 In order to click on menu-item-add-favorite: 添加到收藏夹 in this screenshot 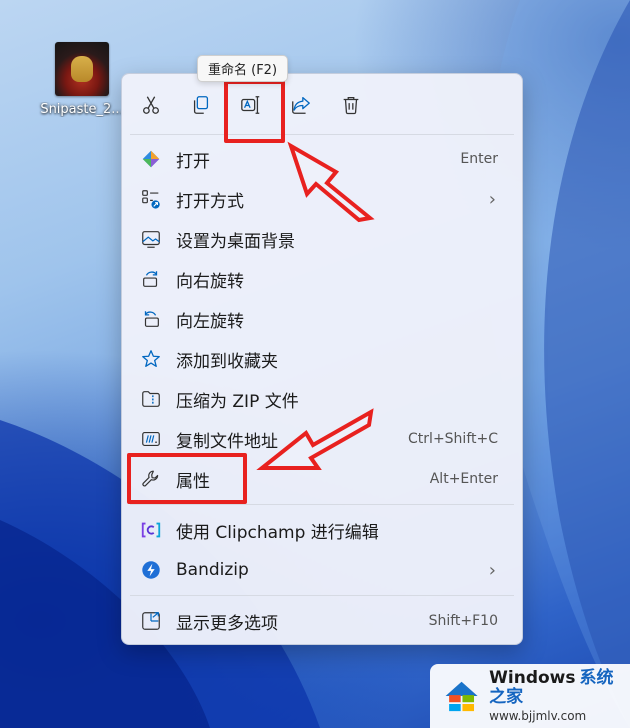, I will do `click(323, 359)`.